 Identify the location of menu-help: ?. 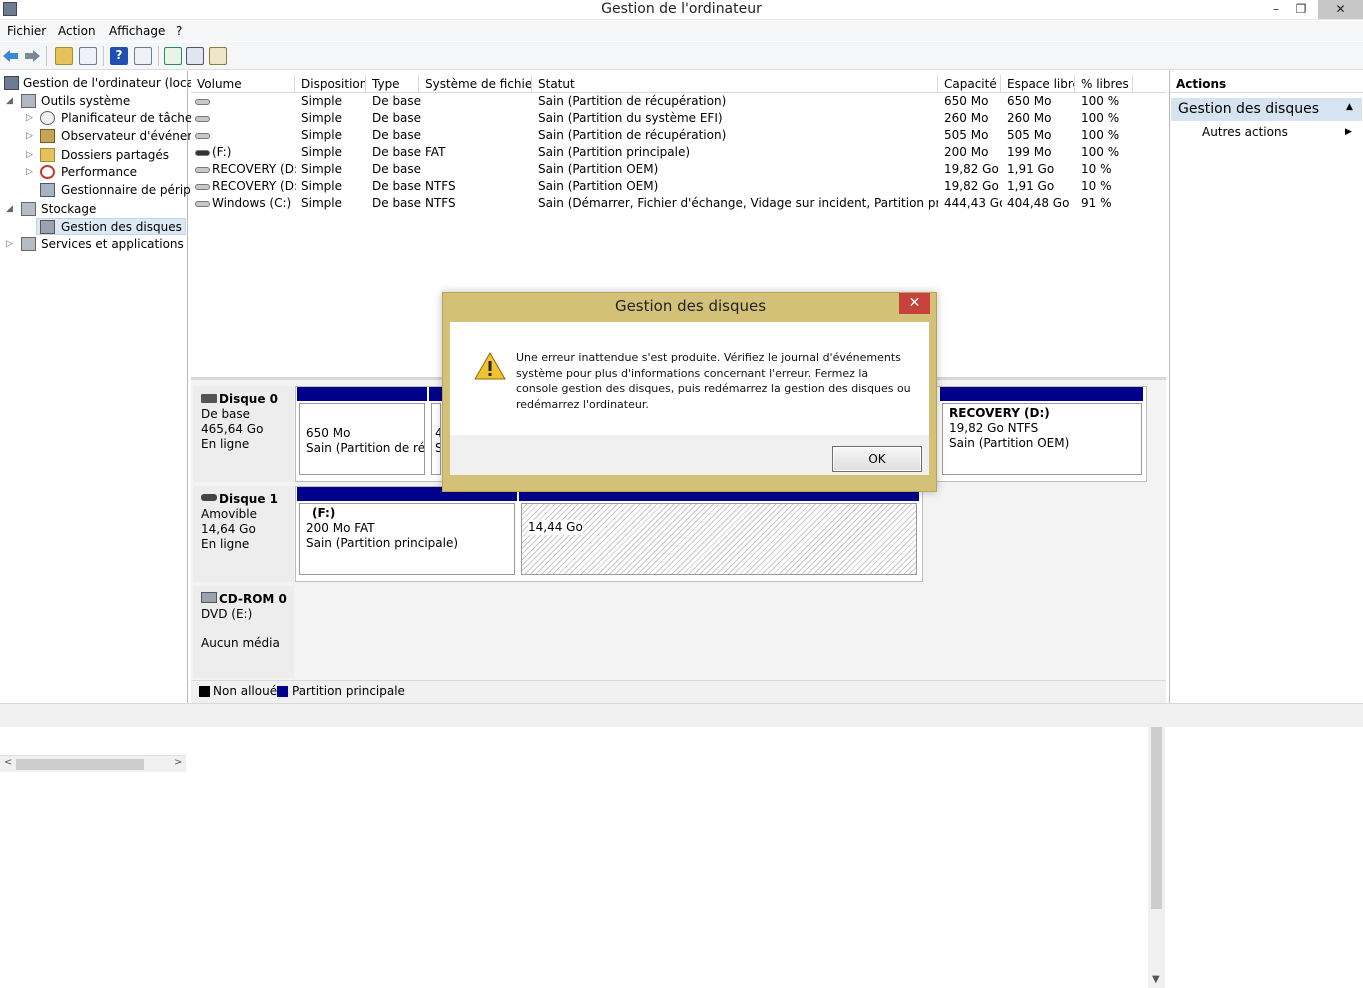
(179, 31).